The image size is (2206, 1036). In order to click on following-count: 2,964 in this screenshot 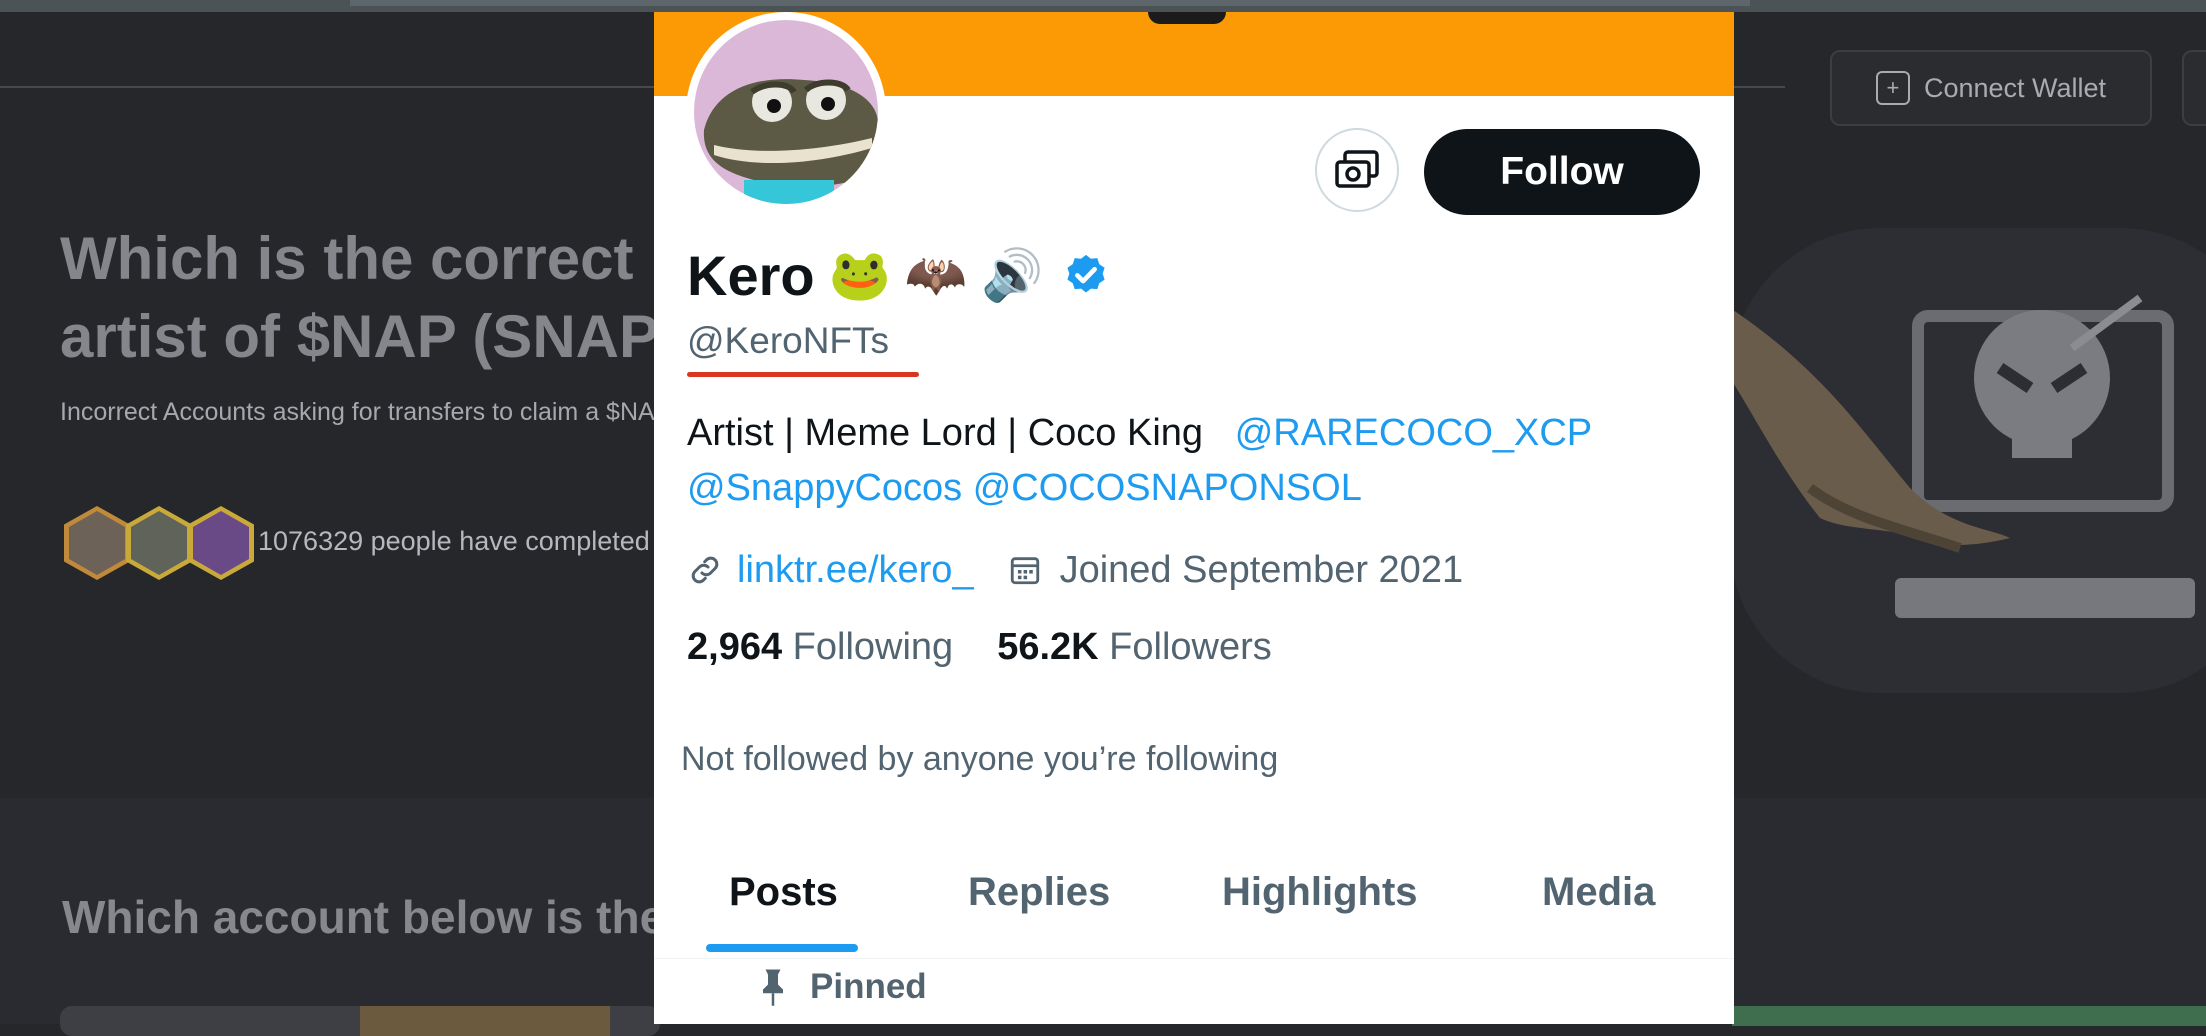, I will do `click(735, 647)`.